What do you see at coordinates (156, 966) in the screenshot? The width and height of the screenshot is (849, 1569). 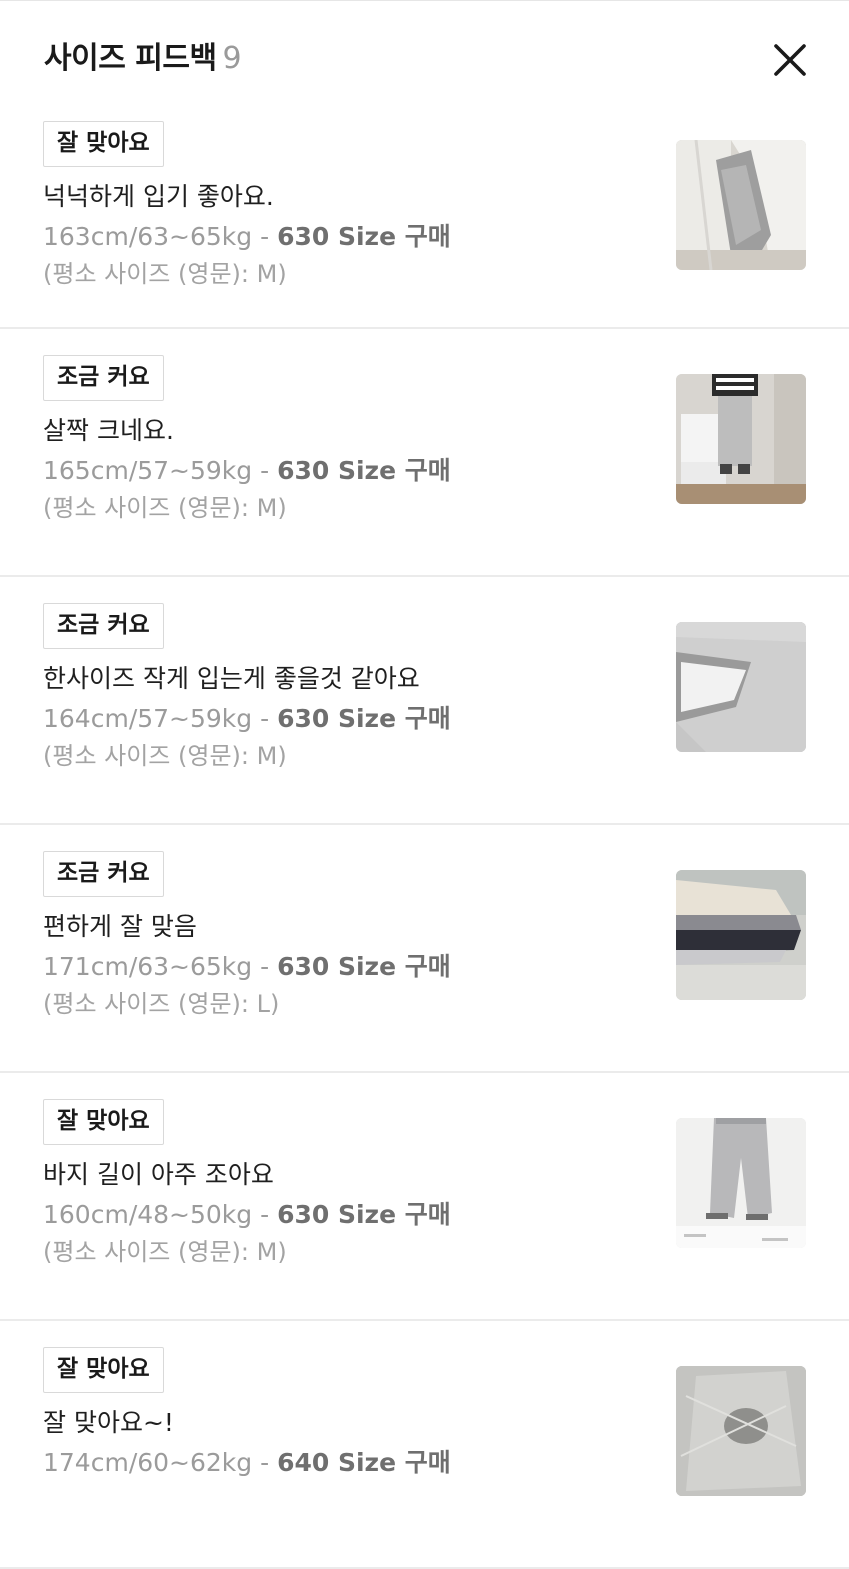 I see `body-info: 171cm/63~65kg -` at bounding box center [156, 966].